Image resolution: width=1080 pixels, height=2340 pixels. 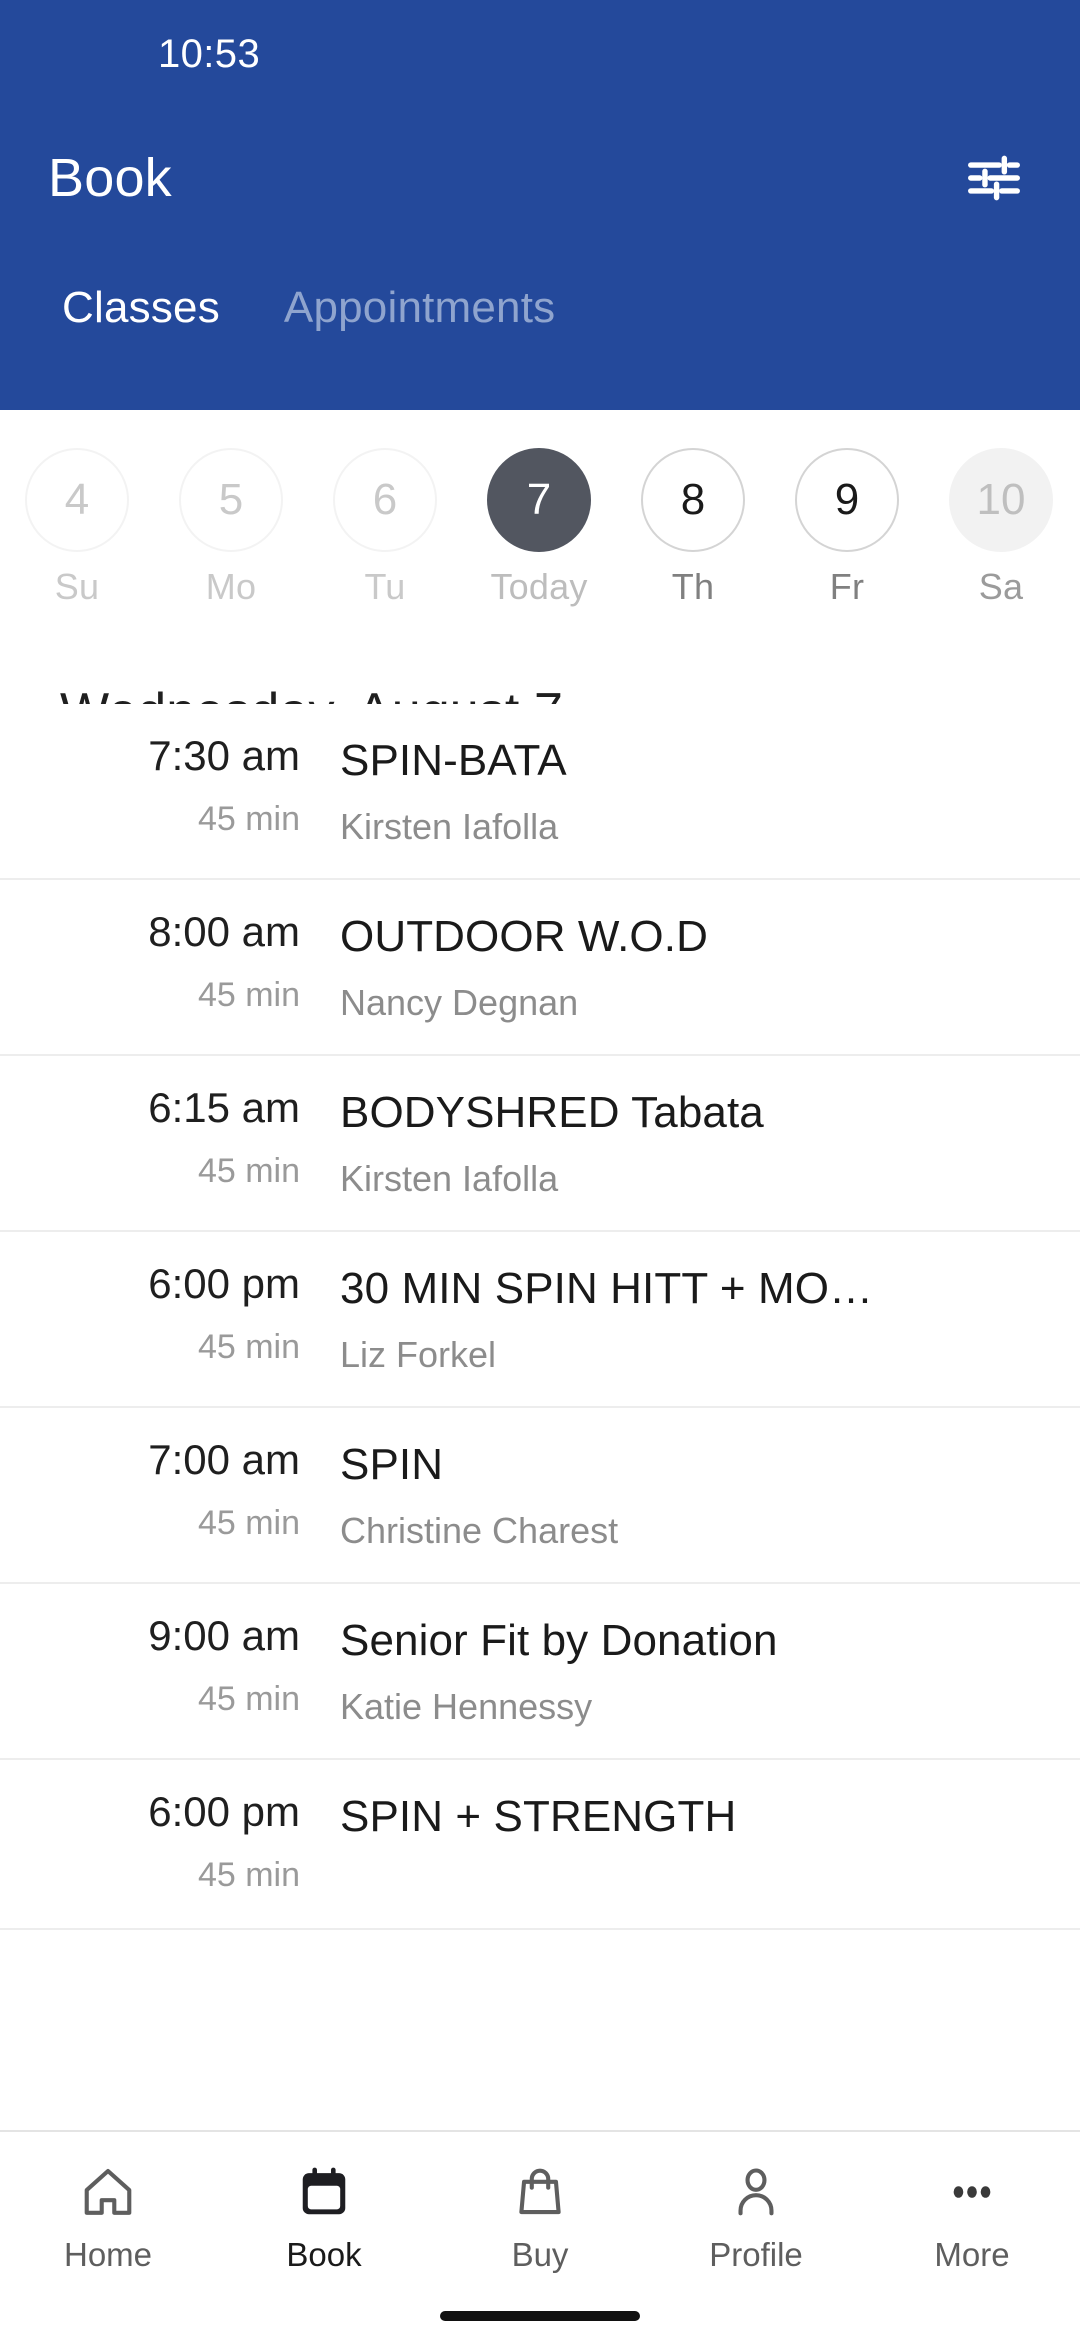 I want to click on bag-icon, so click(x=540, y=2192).